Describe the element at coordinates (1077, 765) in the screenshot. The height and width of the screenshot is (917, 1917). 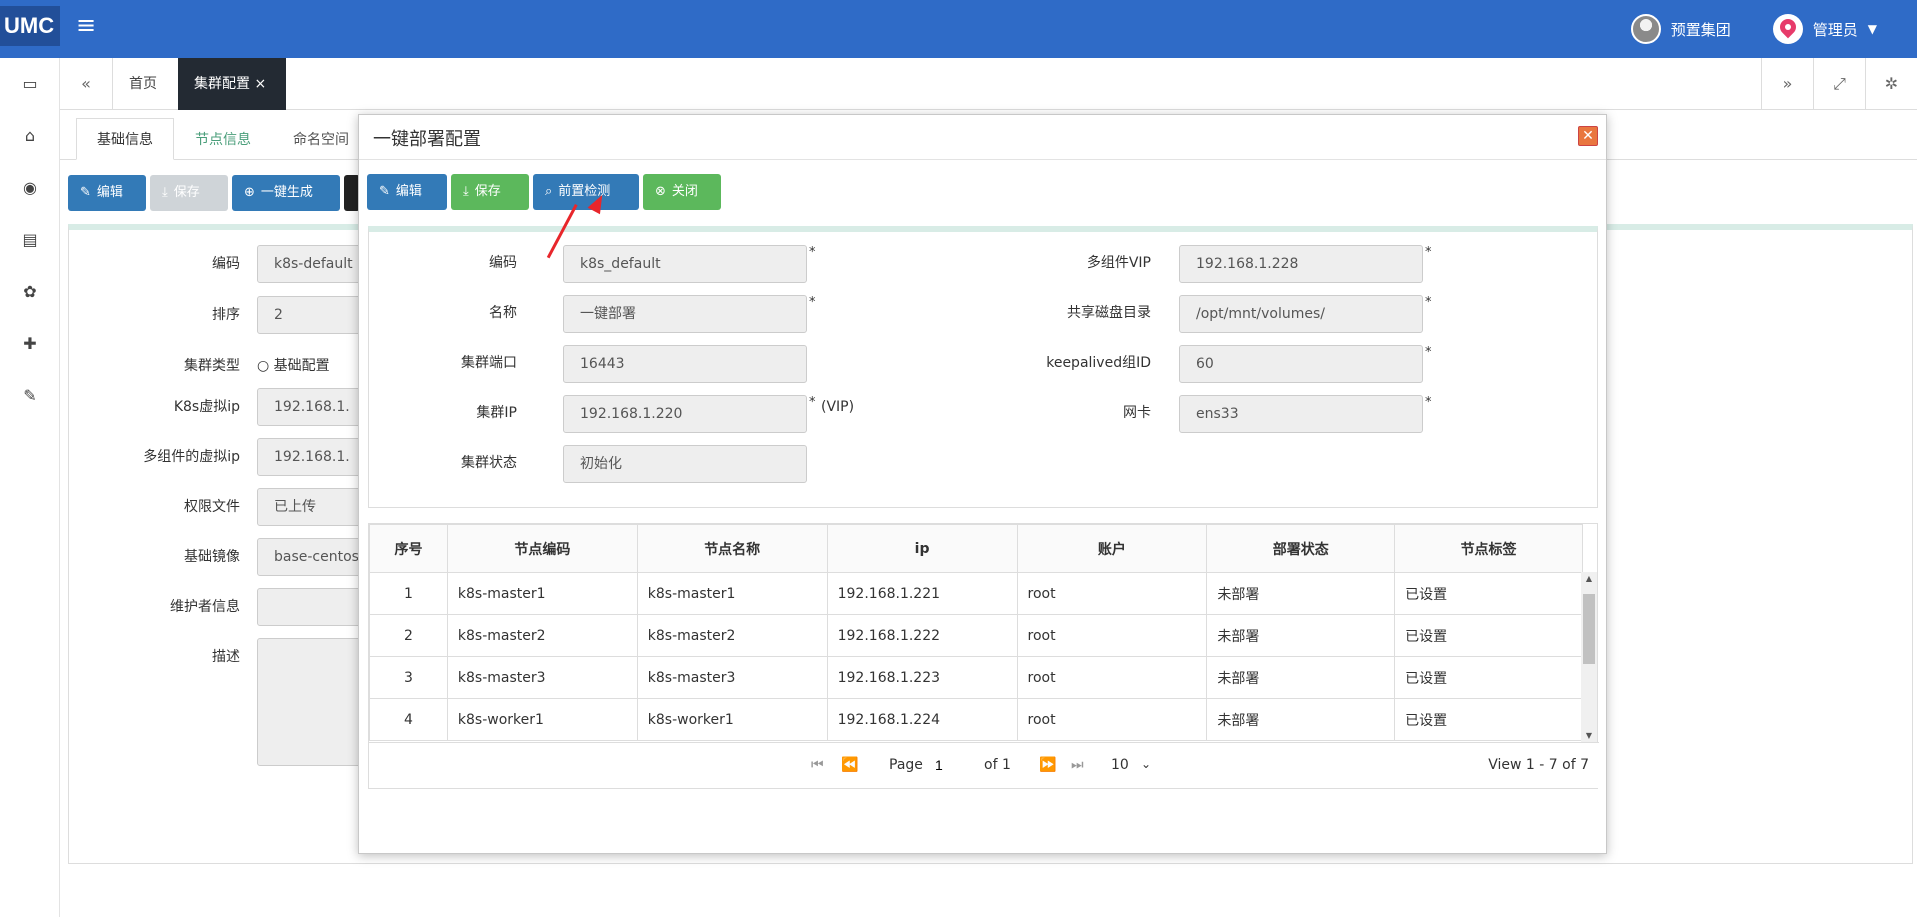
I see `last-page-icon: ⏭` at that location.